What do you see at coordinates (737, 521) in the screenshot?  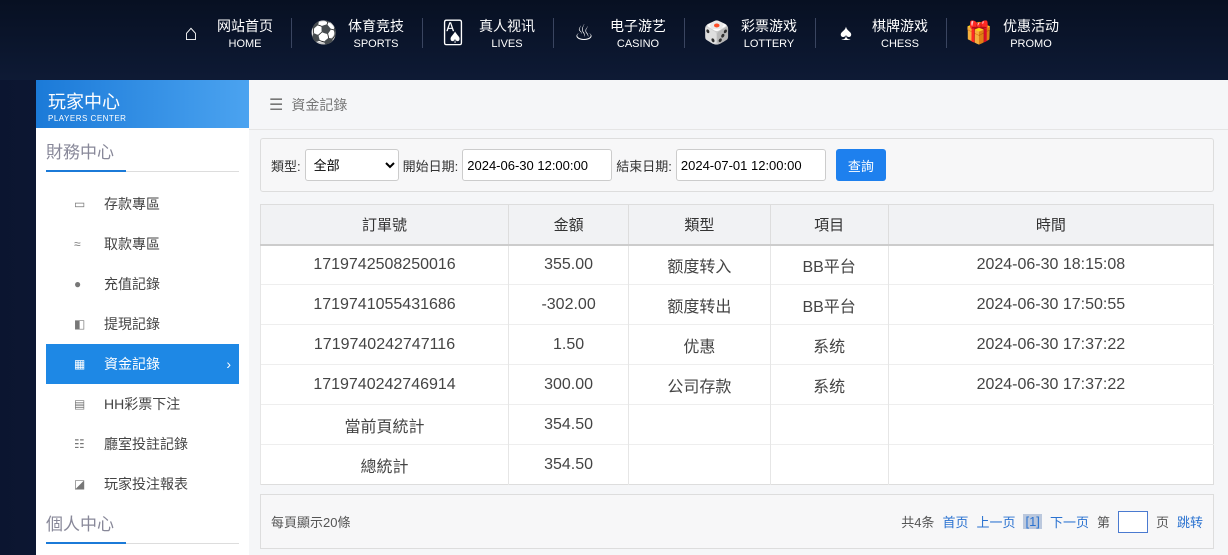 I see `pagination: 每頁顯示20條 共4条 首页 上一页 [1] 下一页 第 页 跳转` at bounding box center [737, 521].